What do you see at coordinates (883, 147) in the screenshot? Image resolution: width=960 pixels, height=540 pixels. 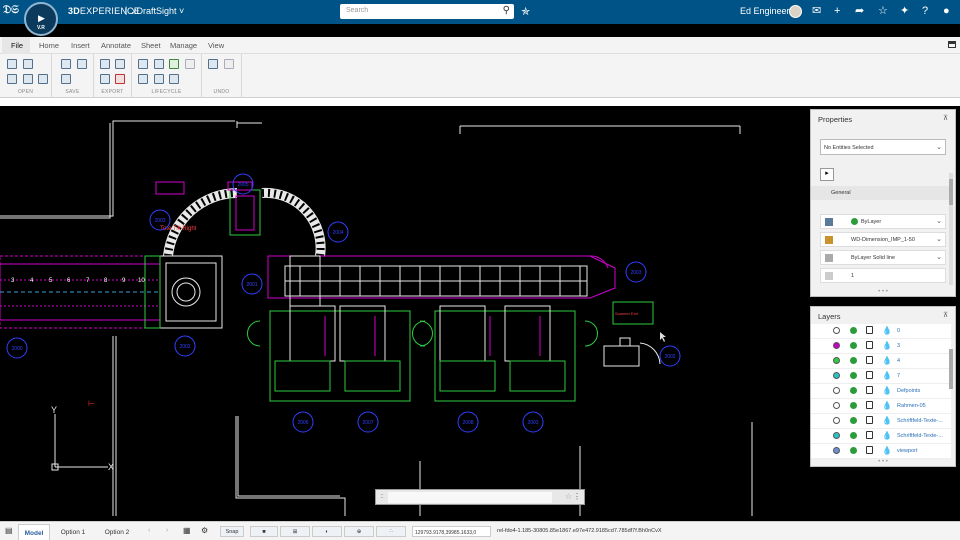 I see `selection-dropdown: No Entities Selected ⌄` at bounding box center [883, 147].